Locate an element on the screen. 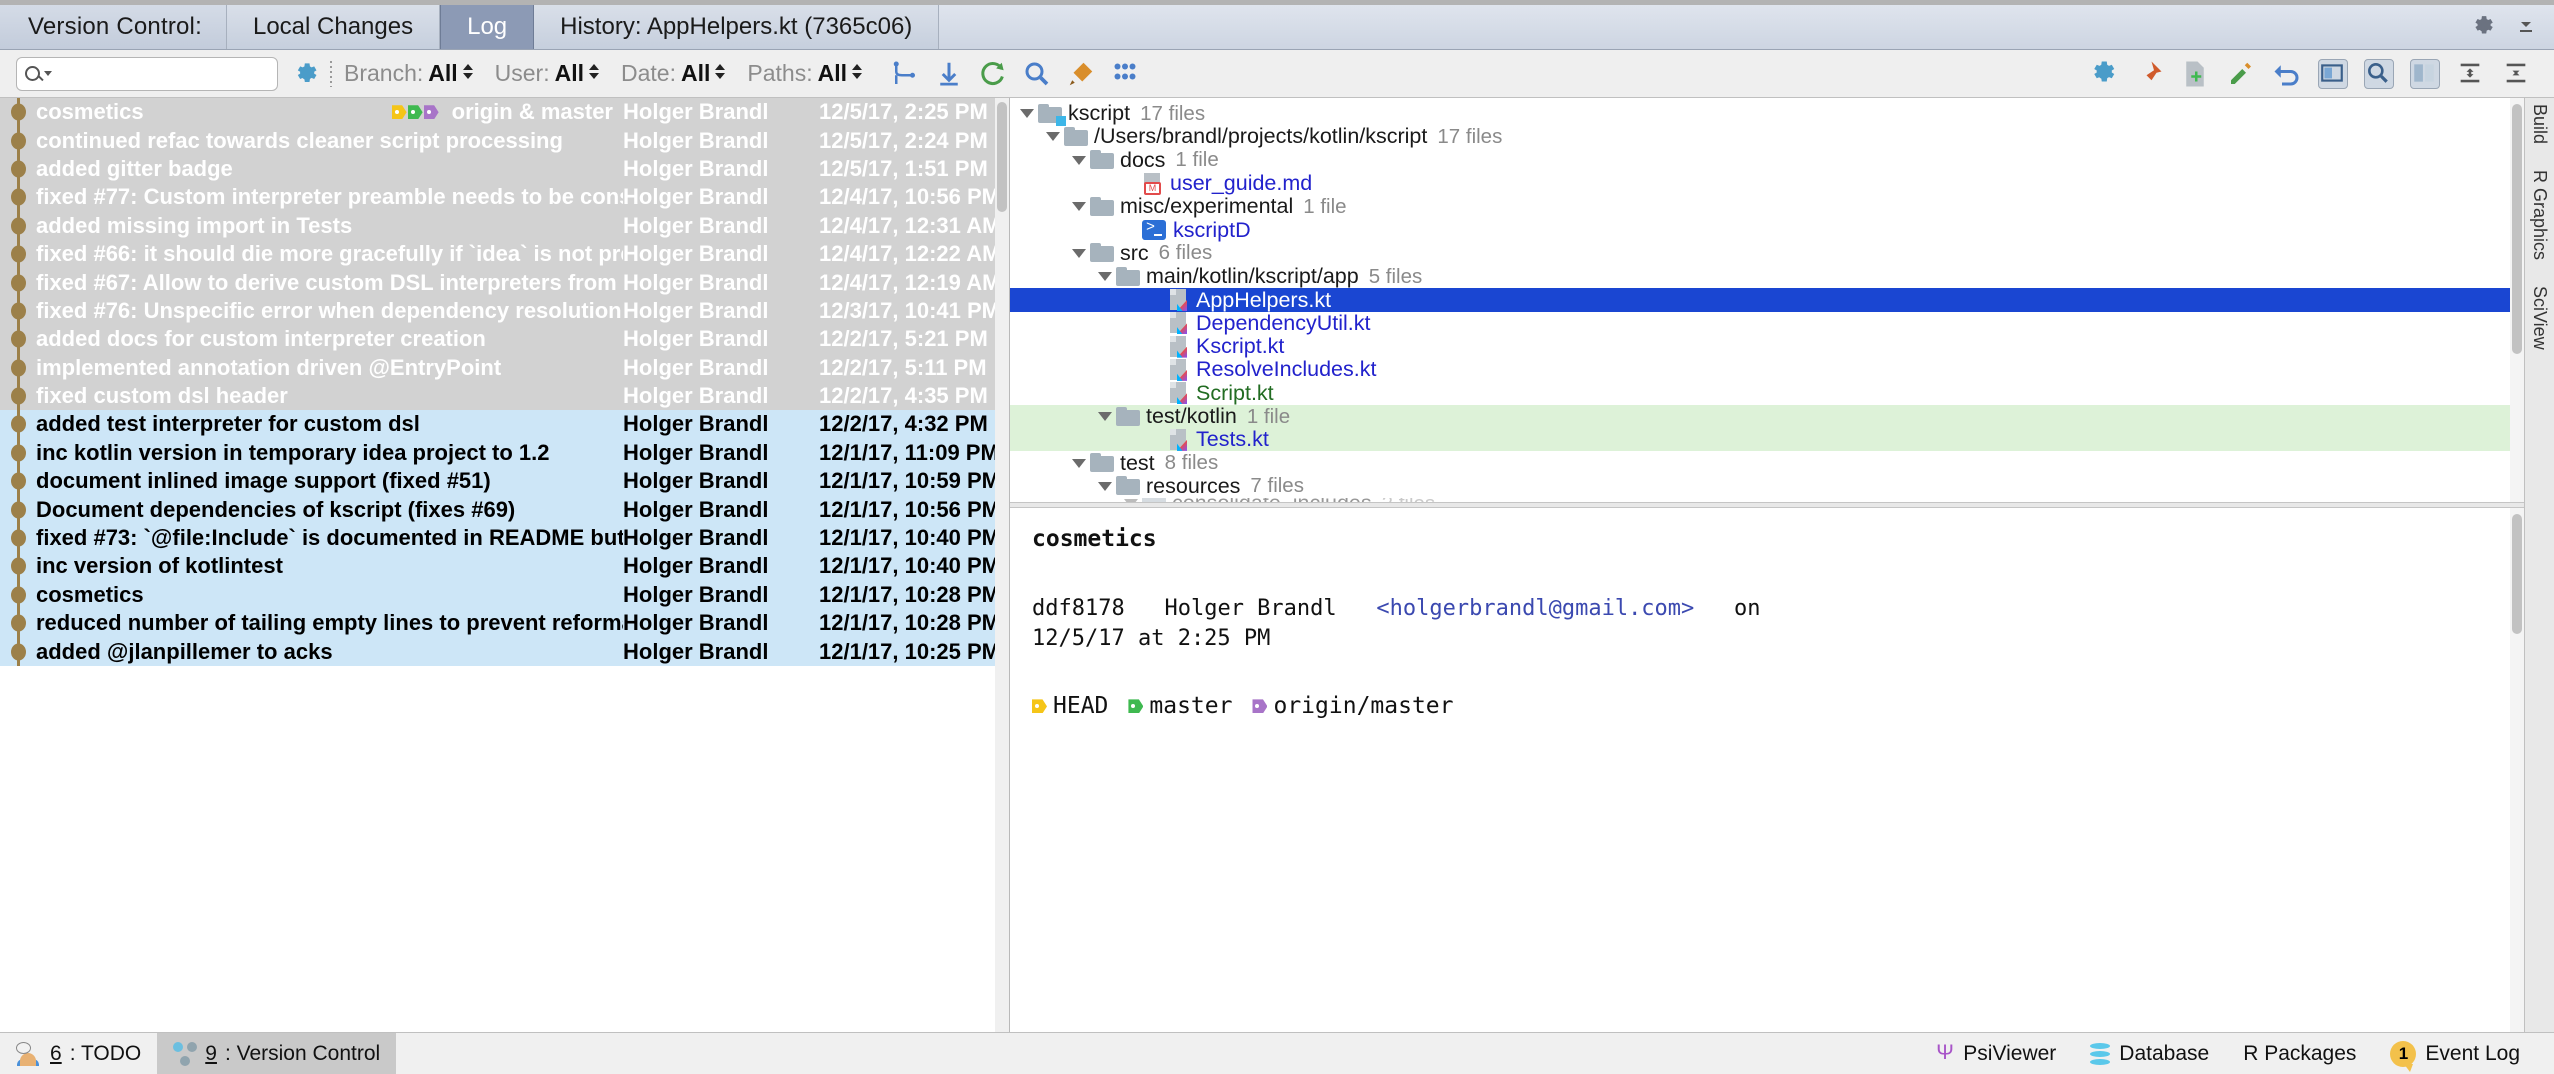 Image resolution: width=2554 pixels, height=1074 pixels. commit-ref-pill: HEAD is located at coordinates (1070, 706).